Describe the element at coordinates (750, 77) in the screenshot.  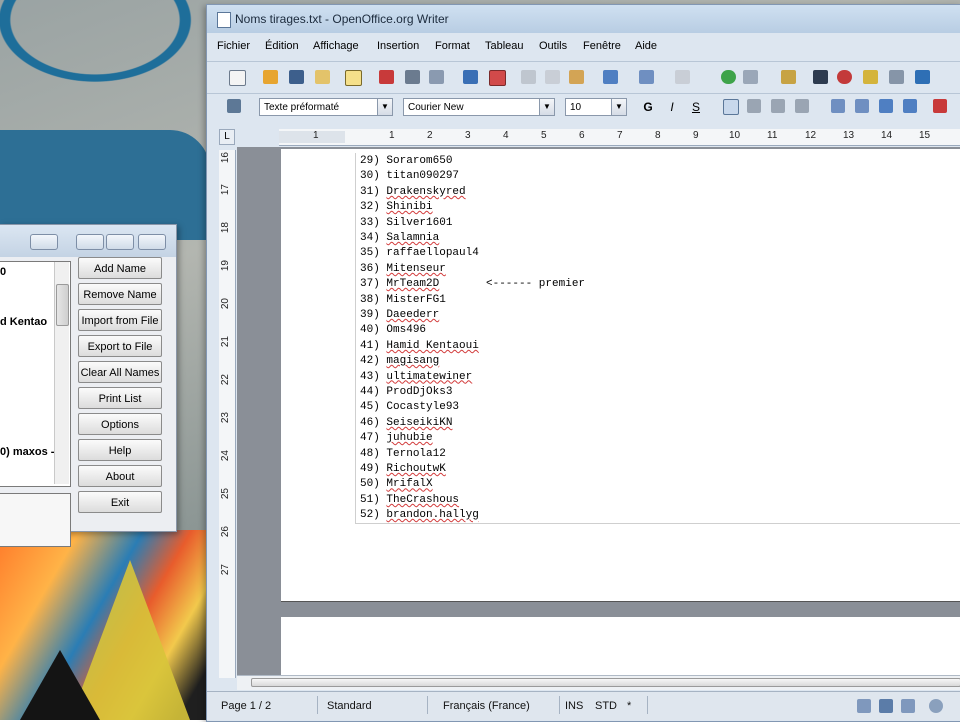
I see `table-icon` at that location.